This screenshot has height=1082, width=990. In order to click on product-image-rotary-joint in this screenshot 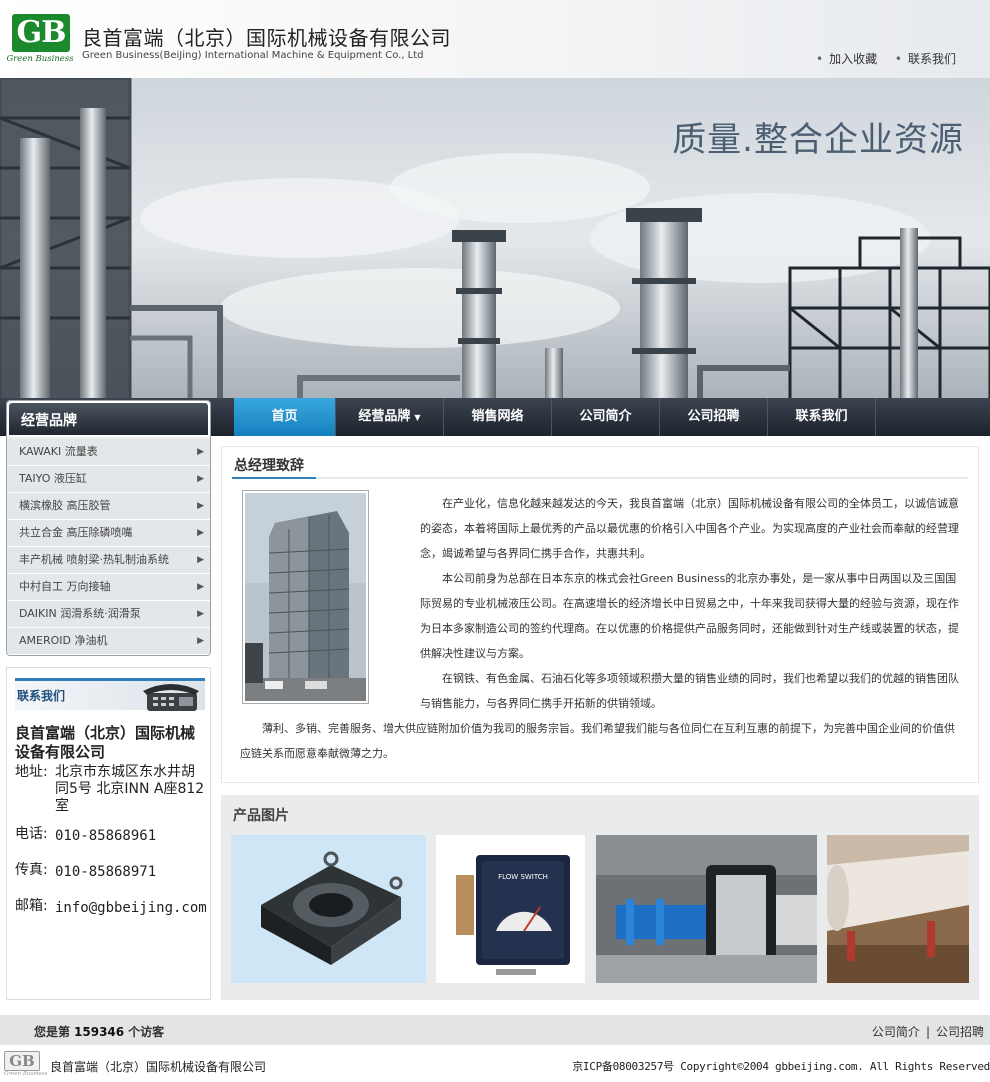, I will do `click(328, 909)`.